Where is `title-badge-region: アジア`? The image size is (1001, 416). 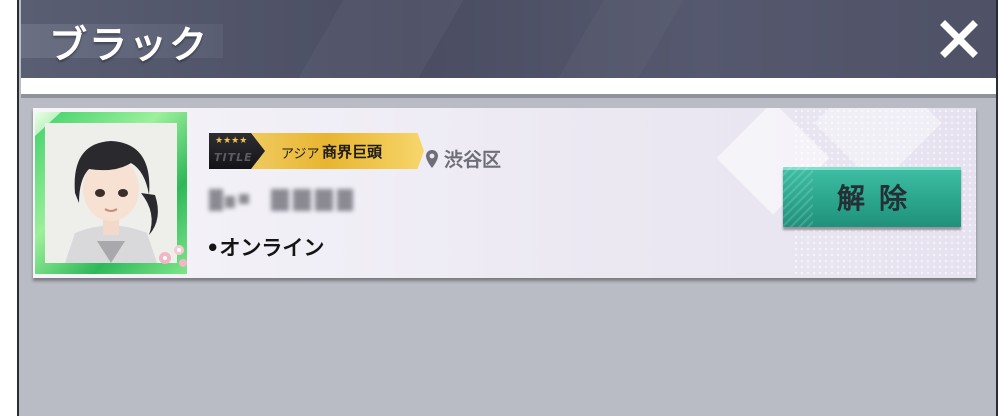 title-badge-region: アジア is located at coordinates (300, 154).